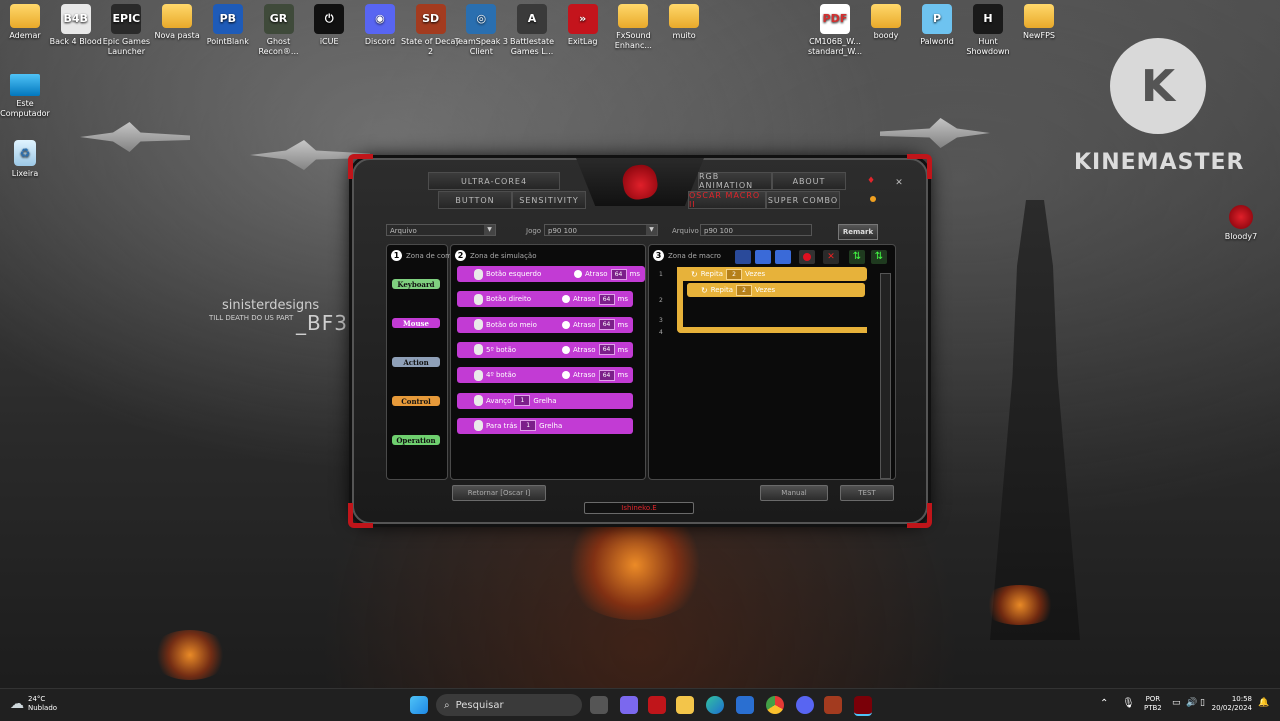 This screenshot has height=721, width=1280. Describe the element at coordinates (857, 257) in the screenshot. I see `move-up-icon: ⇅` at that location.